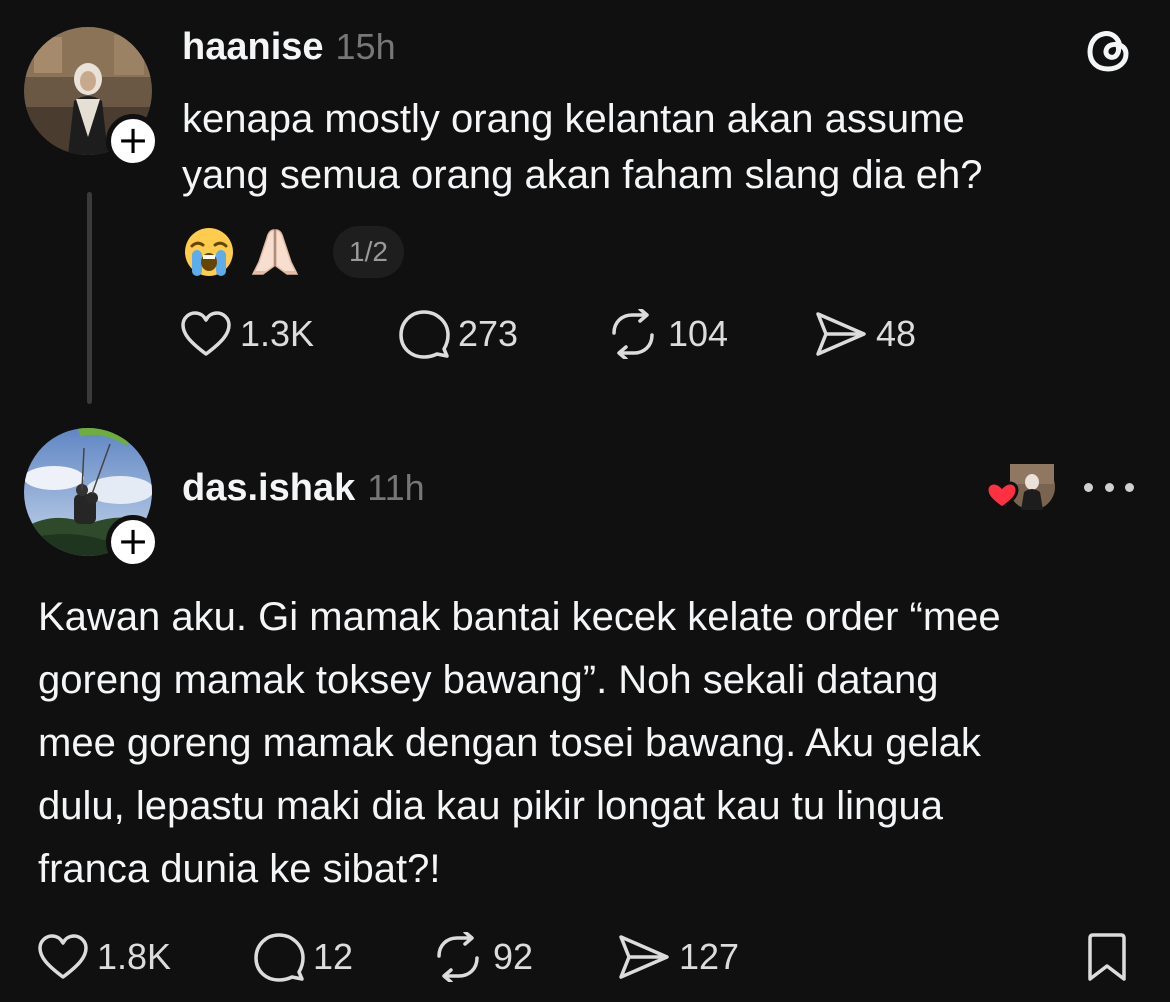 The image size is (1170, 1002). I want to click on post1-emoji-row: 1/2, so click(293, 252).